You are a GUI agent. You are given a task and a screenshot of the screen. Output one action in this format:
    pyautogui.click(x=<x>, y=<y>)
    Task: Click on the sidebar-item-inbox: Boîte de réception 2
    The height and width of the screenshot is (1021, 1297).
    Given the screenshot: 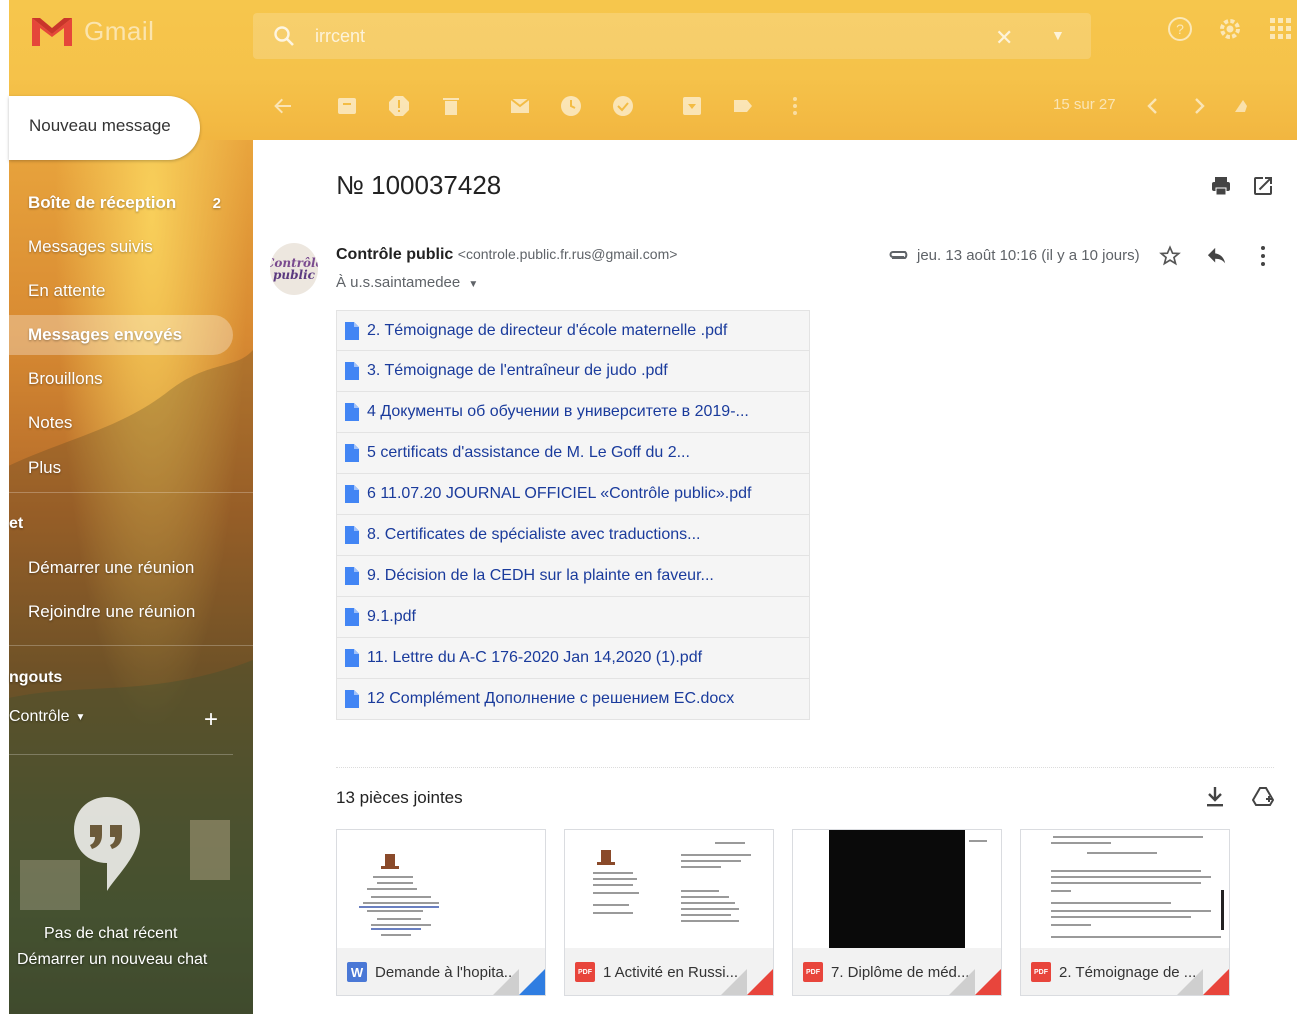 What is the action you would take?
    pyautogui.click(x=121, y=203)
    